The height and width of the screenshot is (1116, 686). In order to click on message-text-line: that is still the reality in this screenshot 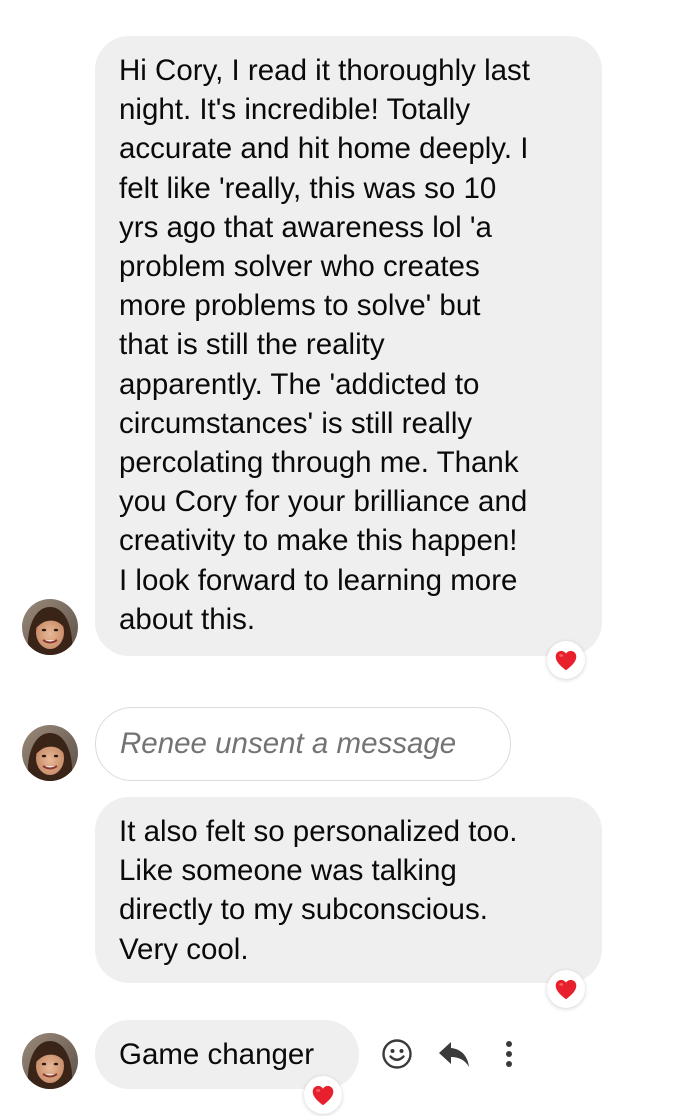, I will do `click(252, 345)`.